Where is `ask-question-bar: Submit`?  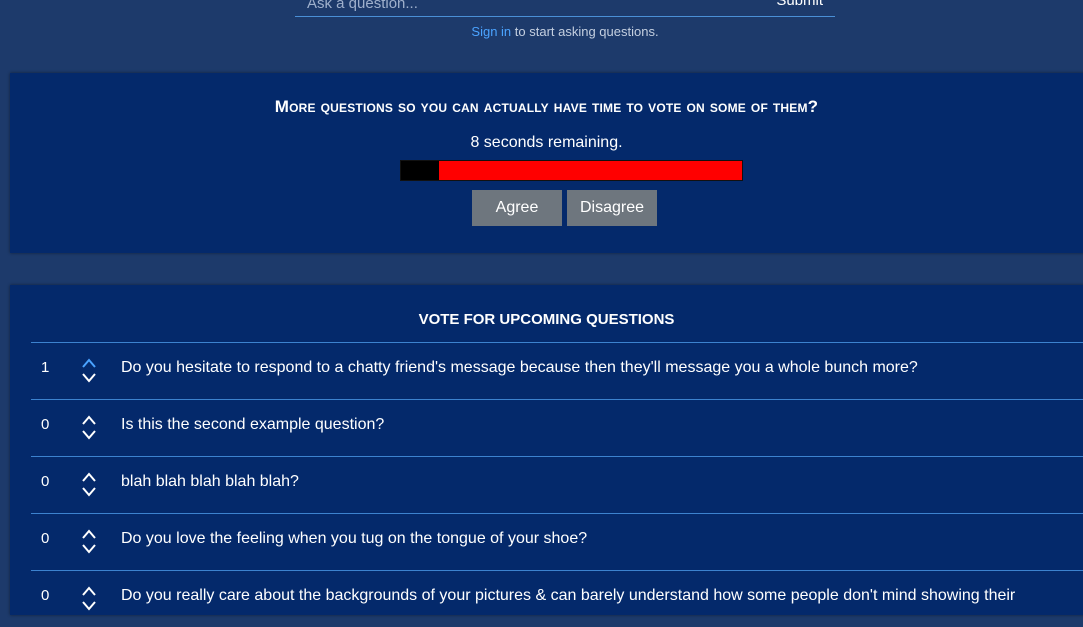 ask-question-bar: Submit is located at coordinates (565, 8).